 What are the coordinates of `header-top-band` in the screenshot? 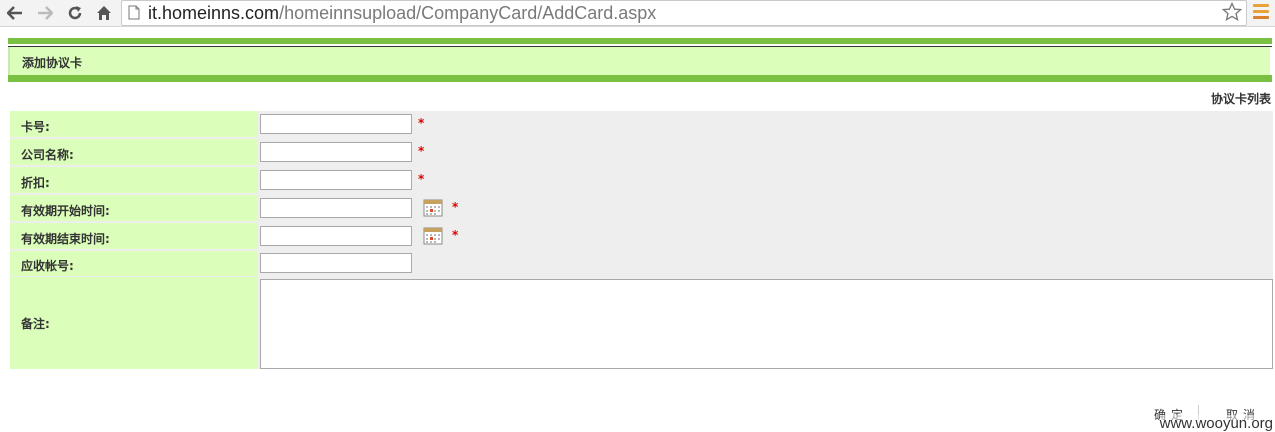 It's located at (640, 41).